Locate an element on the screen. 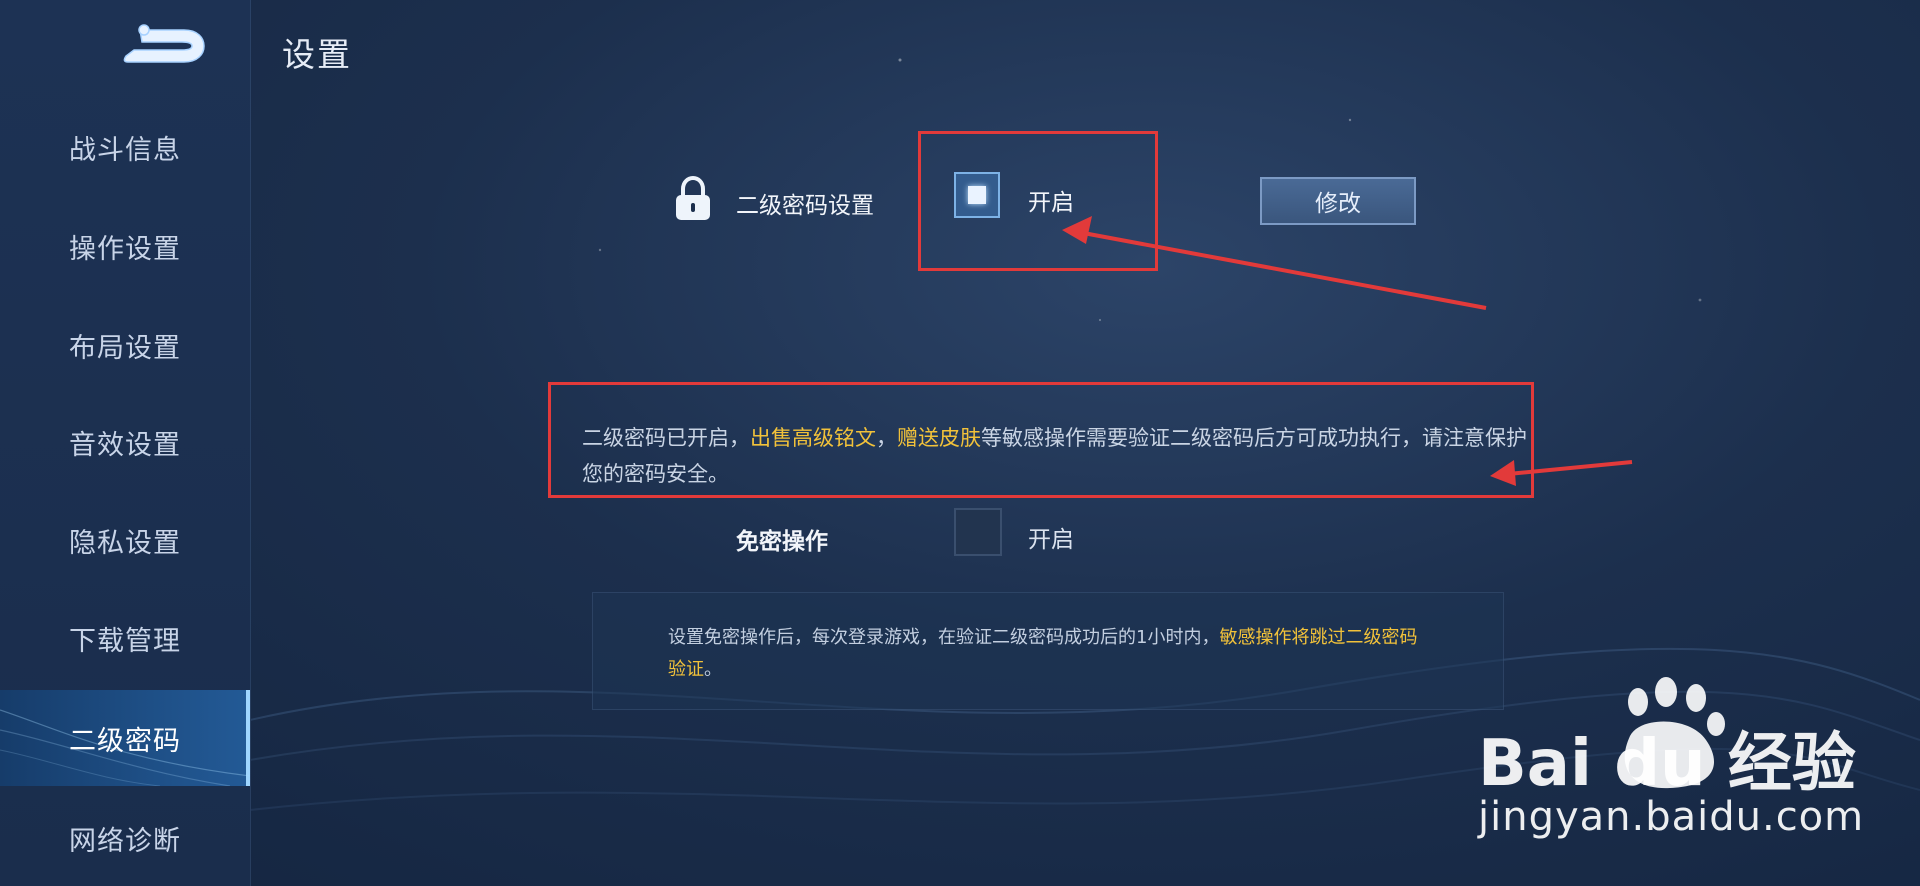 Image resolution: width=1920 pixels, height=886 pixels. sidebar-item-layout: 布局设置 is located at coordinates (125, 345).